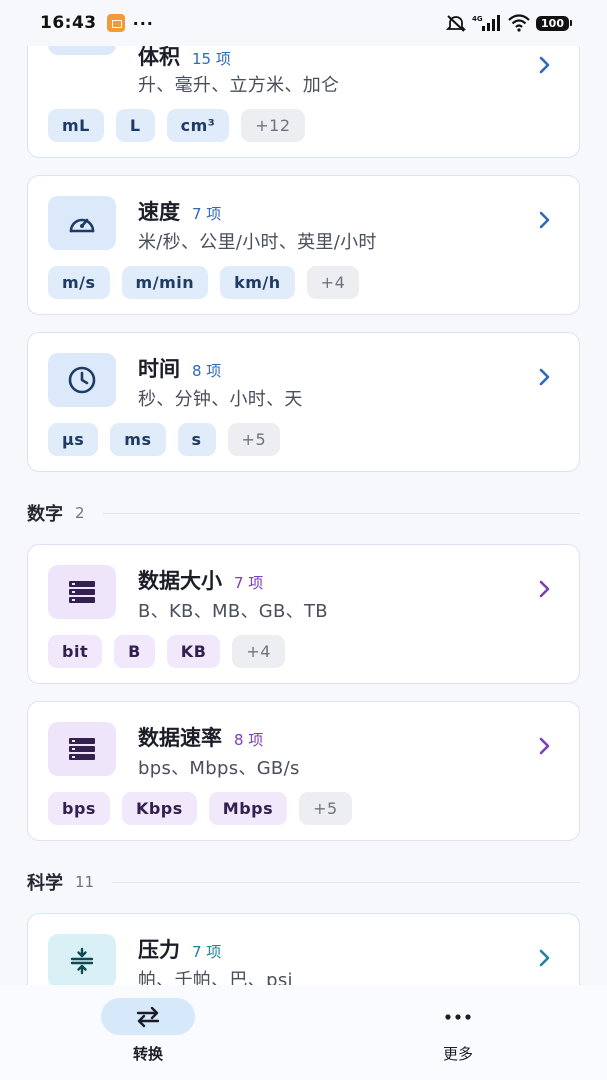 This screenshot has width=607, height=1080. What do you see at coordinates (73, 439) in the screenshot?
I see `unit-chip: μs` at bounding box center [73, 439].